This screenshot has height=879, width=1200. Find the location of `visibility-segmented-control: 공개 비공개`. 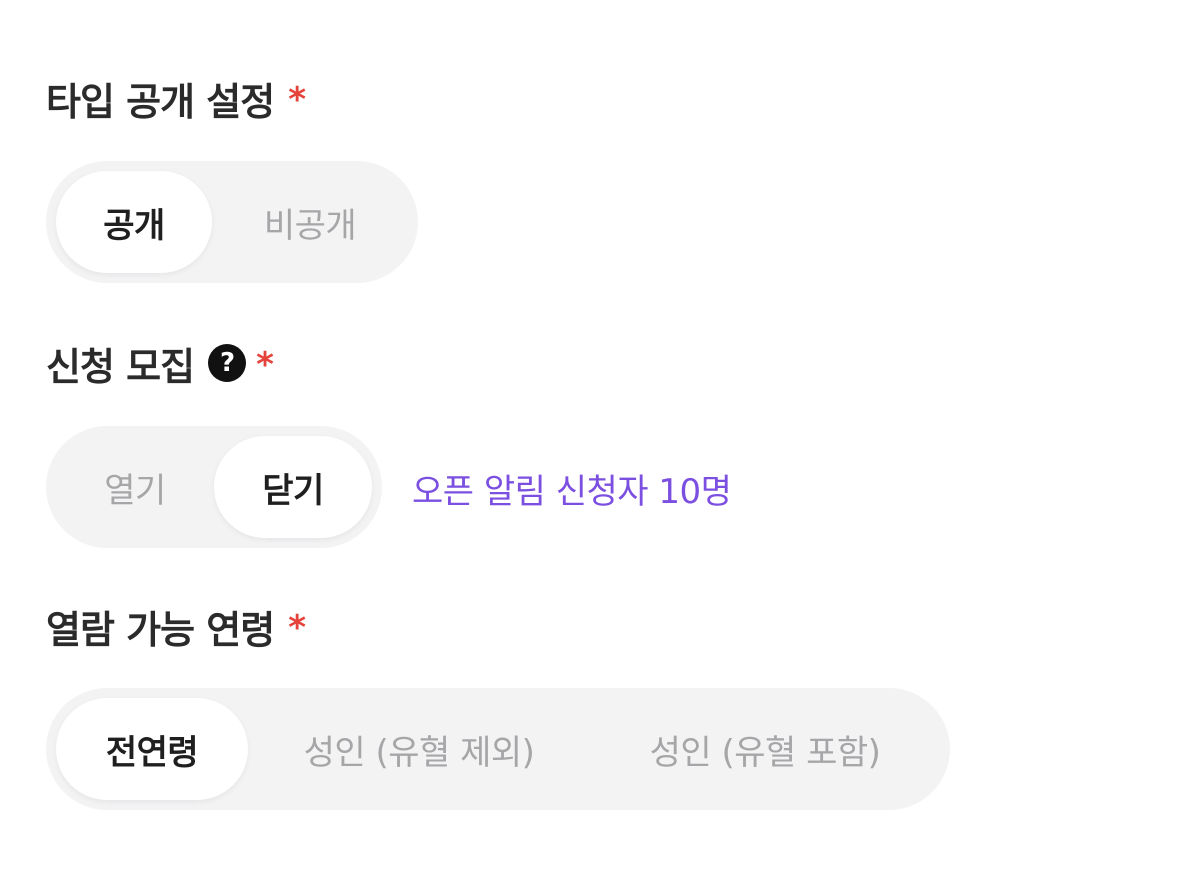

visibility-segmented-control: 공개 비공개 is located at coordinates (232, 222).